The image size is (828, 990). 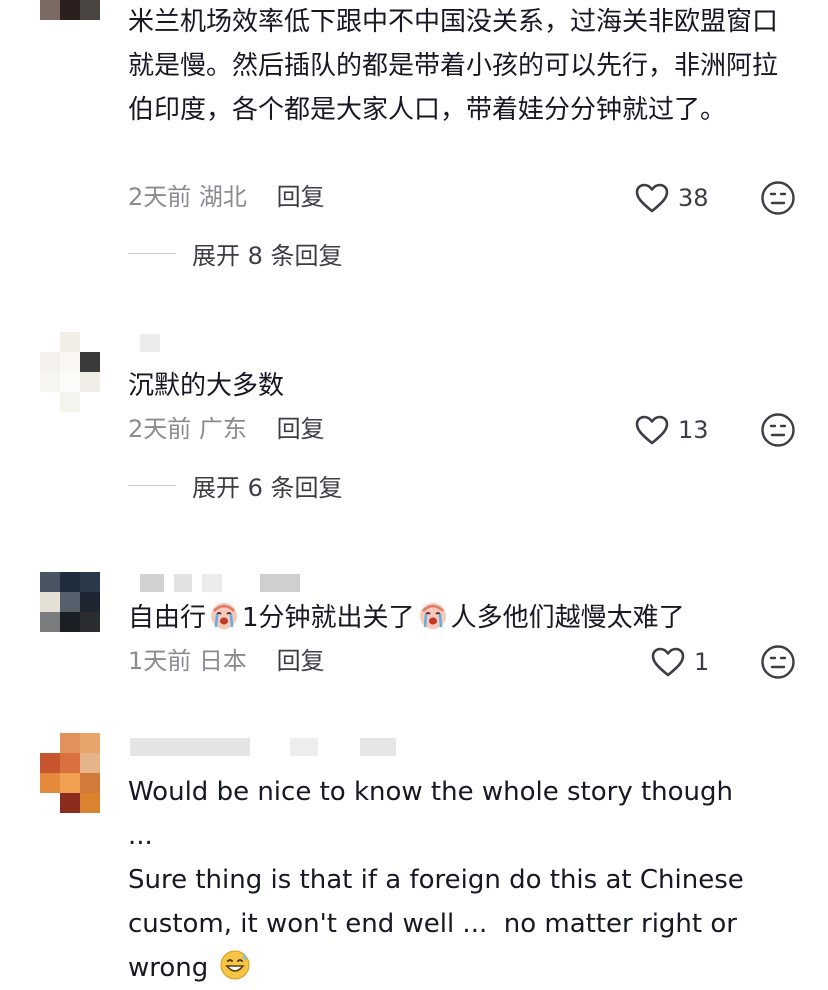 I want to click on comment-location: 广东, so click(x=222, y=429).